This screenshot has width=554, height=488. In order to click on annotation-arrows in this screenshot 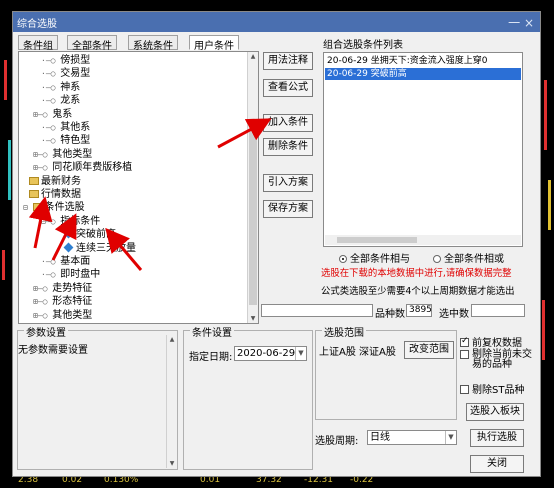, I will do `click(150, 194)`.